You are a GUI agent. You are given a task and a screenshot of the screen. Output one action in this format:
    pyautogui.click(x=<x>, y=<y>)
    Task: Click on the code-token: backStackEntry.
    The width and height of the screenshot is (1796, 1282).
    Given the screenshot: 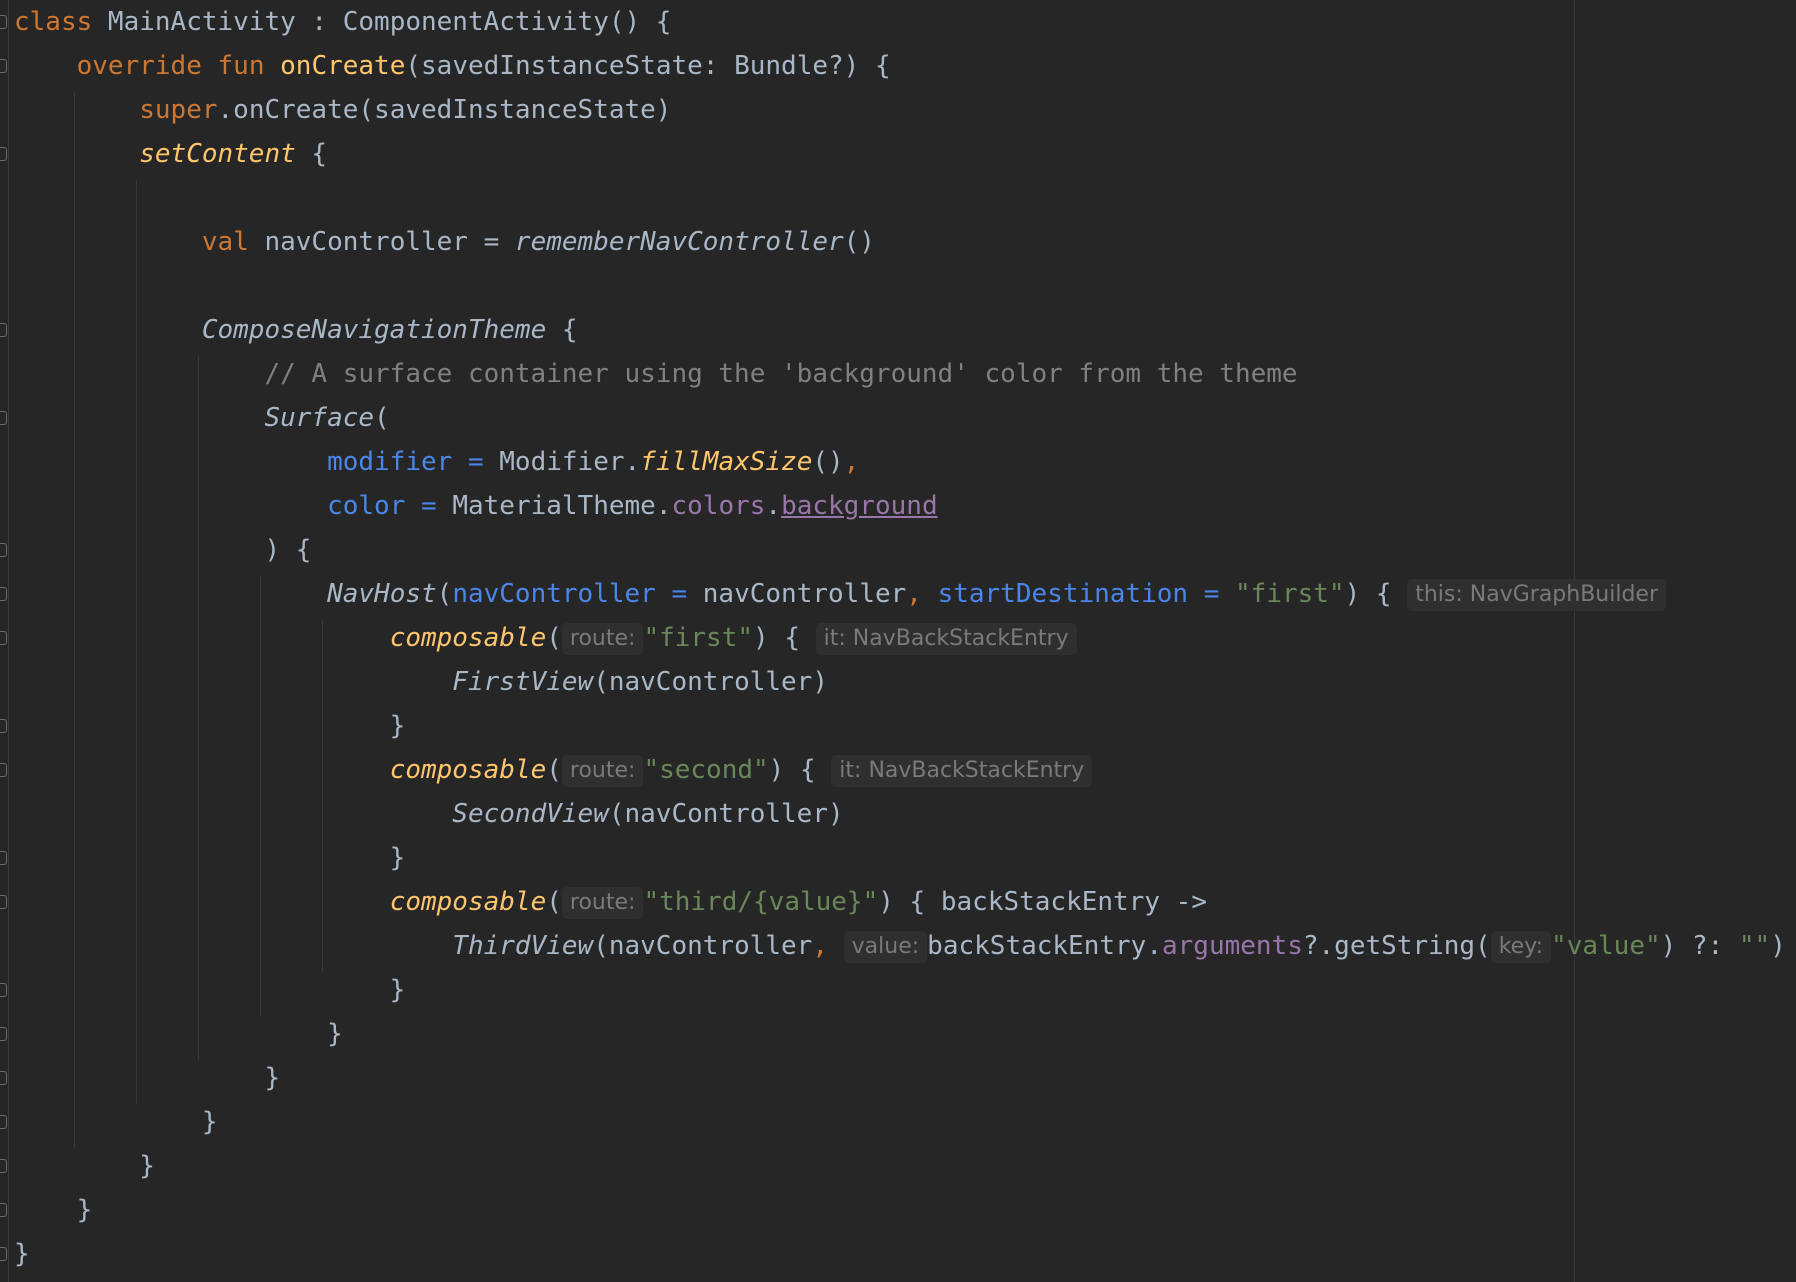 What is the action you would take?
    pyautogui.click(x=1044, y=946)
    